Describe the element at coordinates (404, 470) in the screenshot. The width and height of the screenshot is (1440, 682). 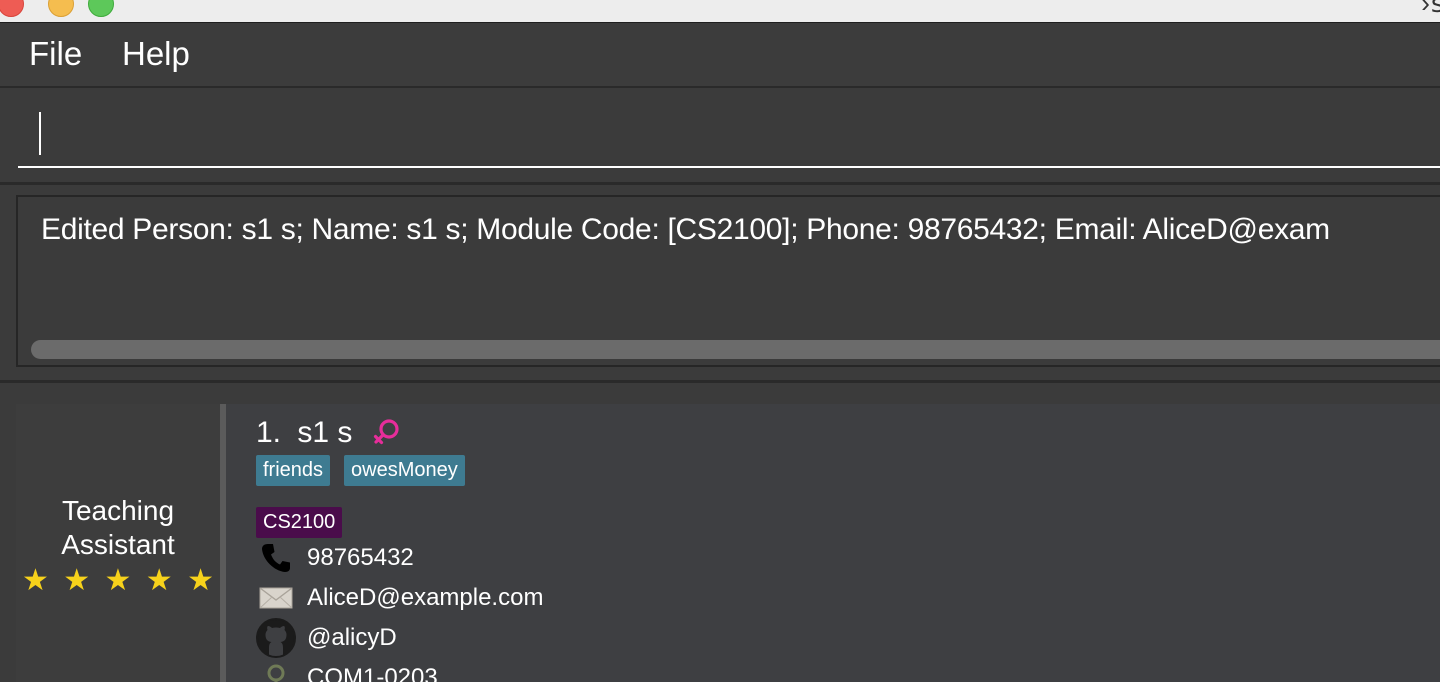
I see `tag-owes-money: owesMoney` at that location.